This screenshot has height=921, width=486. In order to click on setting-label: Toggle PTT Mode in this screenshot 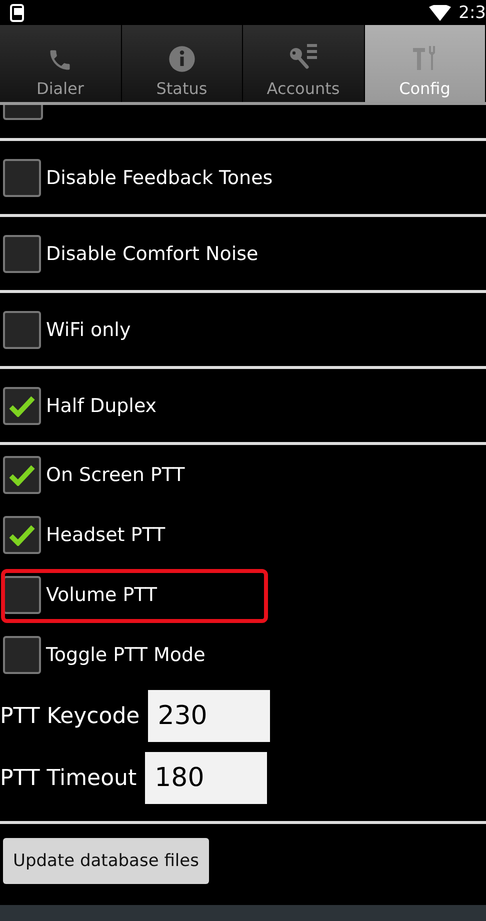, I will do `click(126, 655)`.